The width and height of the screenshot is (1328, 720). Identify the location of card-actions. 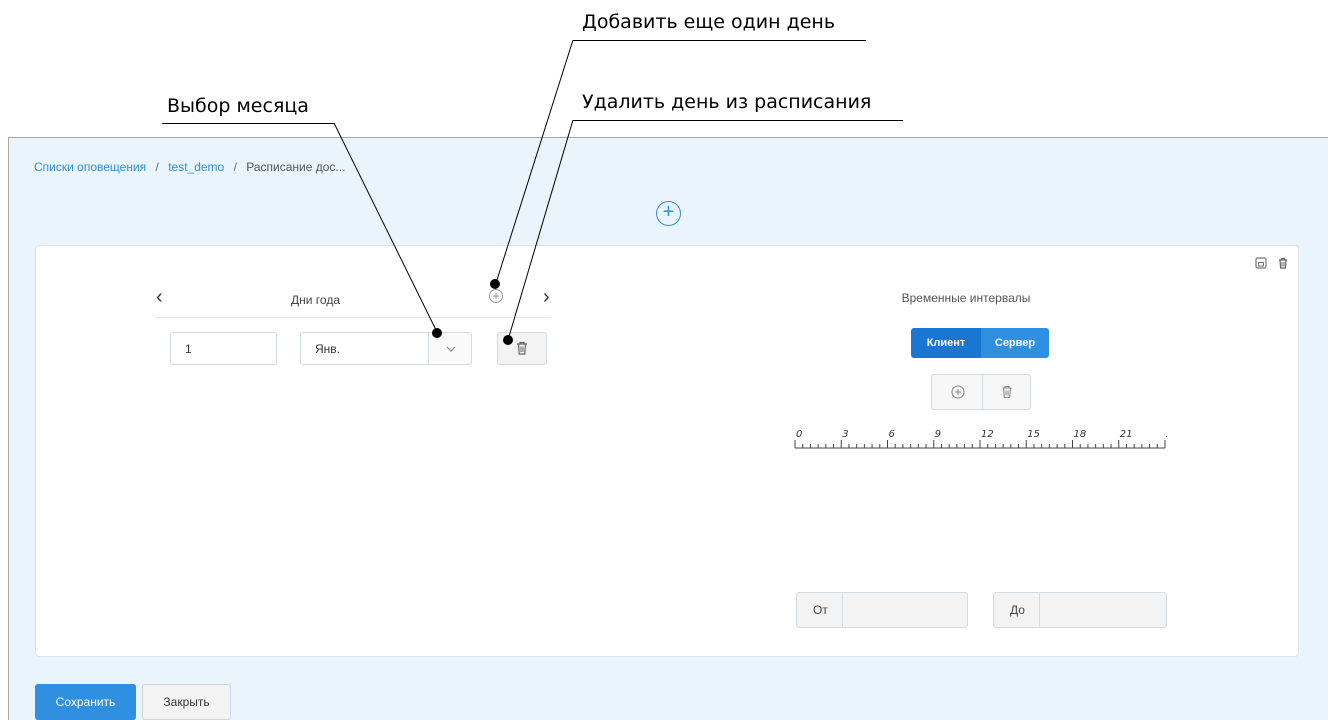
(1272, 263).